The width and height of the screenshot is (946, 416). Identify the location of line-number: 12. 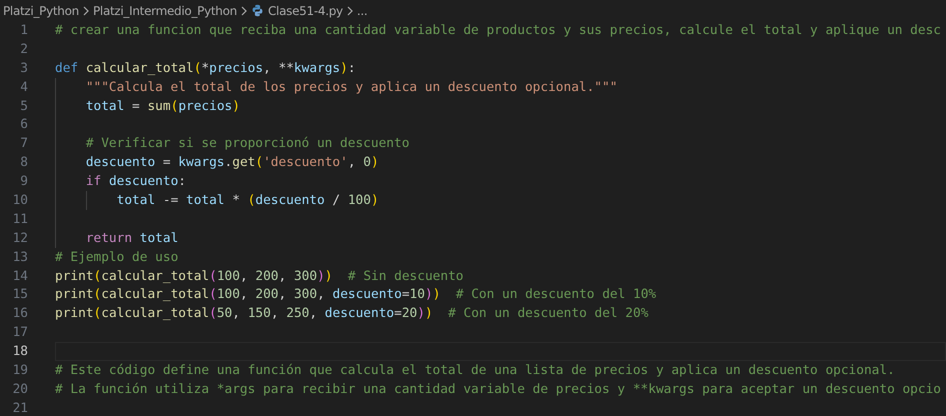
(20, 238).